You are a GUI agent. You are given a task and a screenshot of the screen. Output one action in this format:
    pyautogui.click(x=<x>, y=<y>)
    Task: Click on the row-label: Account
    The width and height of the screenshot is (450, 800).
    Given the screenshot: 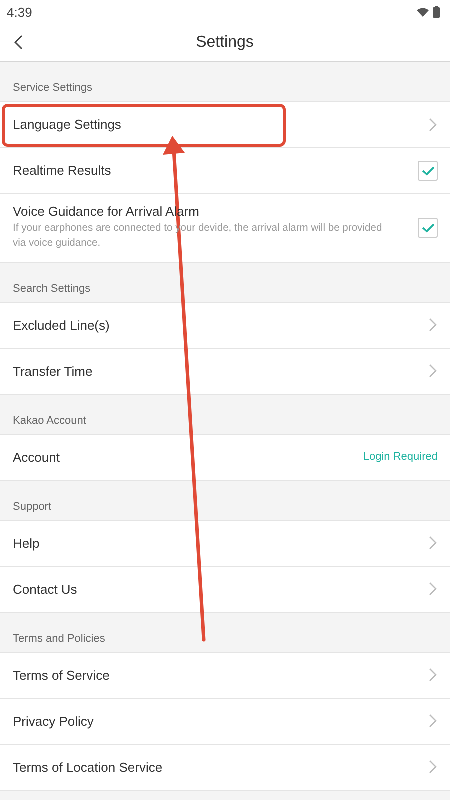 What is the action you would take?
    pyautogui.click(x=36, y=457)
    